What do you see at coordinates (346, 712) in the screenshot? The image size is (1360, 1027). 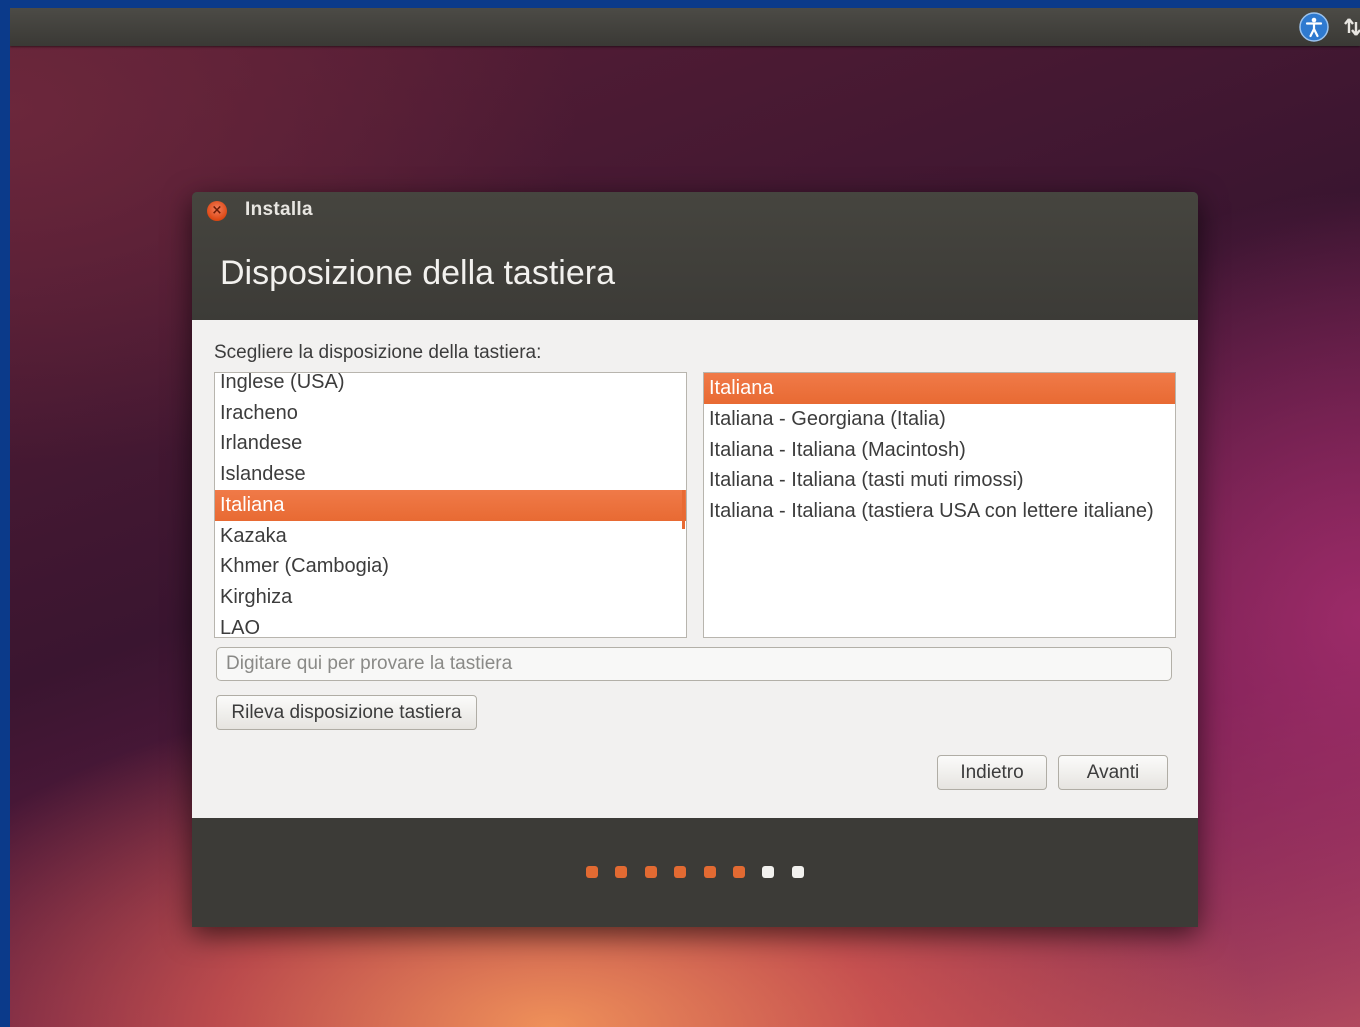 I see `detect-layout-button: Rileva disposizione tastiera` at bounding box center [346, 712].